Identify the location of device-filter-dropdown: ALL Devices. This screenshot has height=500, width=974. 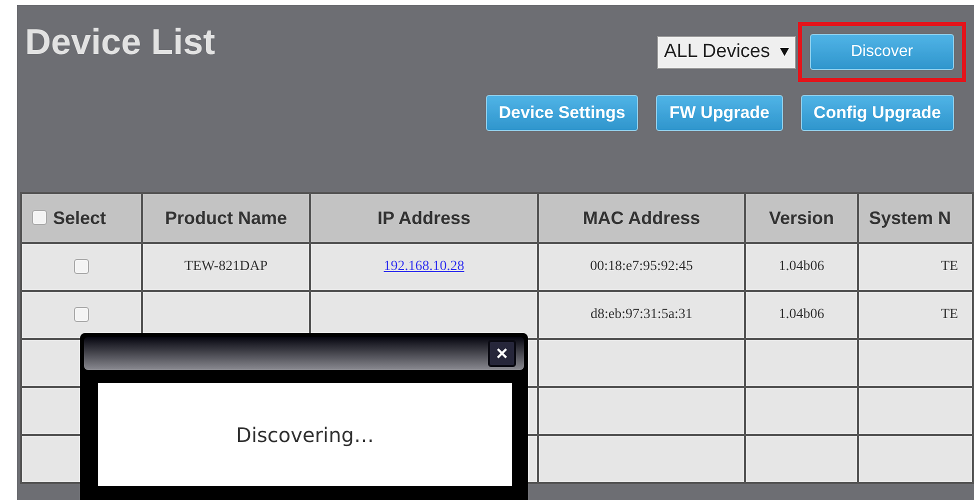
(726, 52).